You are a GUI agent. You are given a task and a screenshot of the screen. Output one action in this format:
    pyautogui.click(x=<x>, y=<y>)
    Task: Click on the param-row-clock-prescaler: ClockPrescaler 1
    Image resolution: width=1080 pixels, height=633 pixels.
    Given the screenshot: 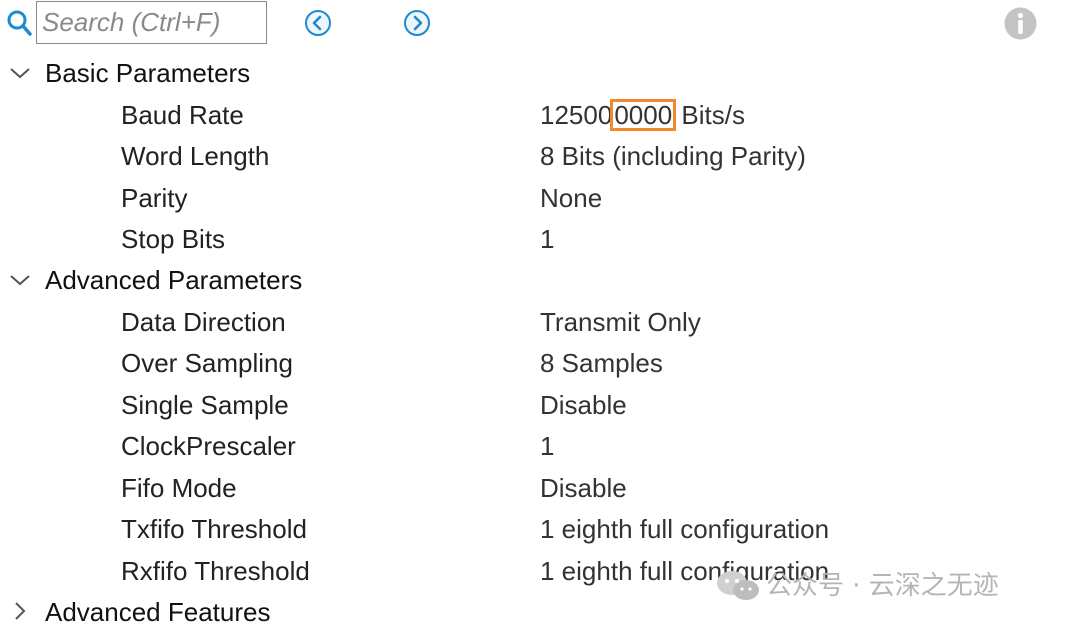 What is the action you would take?
    pyautogui.click(x=540, y=446)
    